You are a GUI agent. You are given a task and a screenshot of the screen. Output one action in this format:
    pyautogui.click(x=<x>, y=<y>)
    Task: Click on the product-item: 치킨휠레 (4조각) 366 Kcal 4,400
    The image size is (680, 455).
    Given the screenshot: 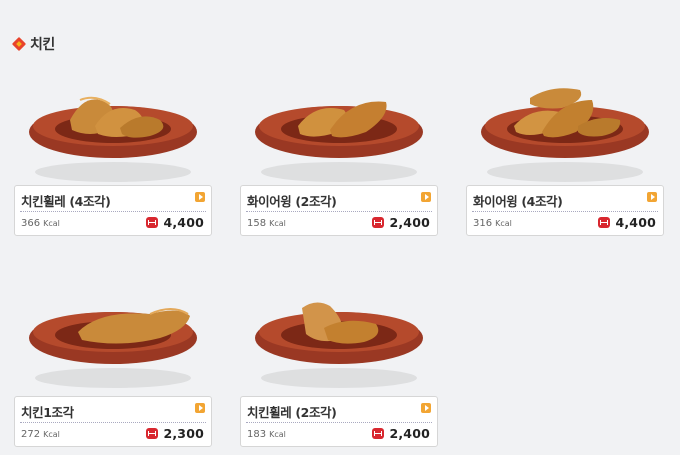 What is the action you would take?
    pyautogui.click(x=113, y=158)
    